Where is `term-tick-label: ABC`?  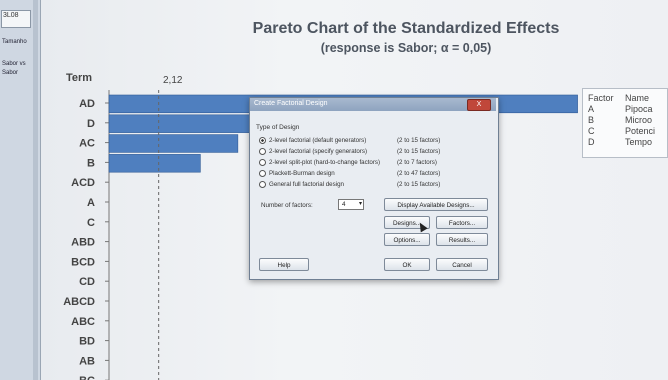
term-tick-label: ABC is located at coordinates (83, 322).